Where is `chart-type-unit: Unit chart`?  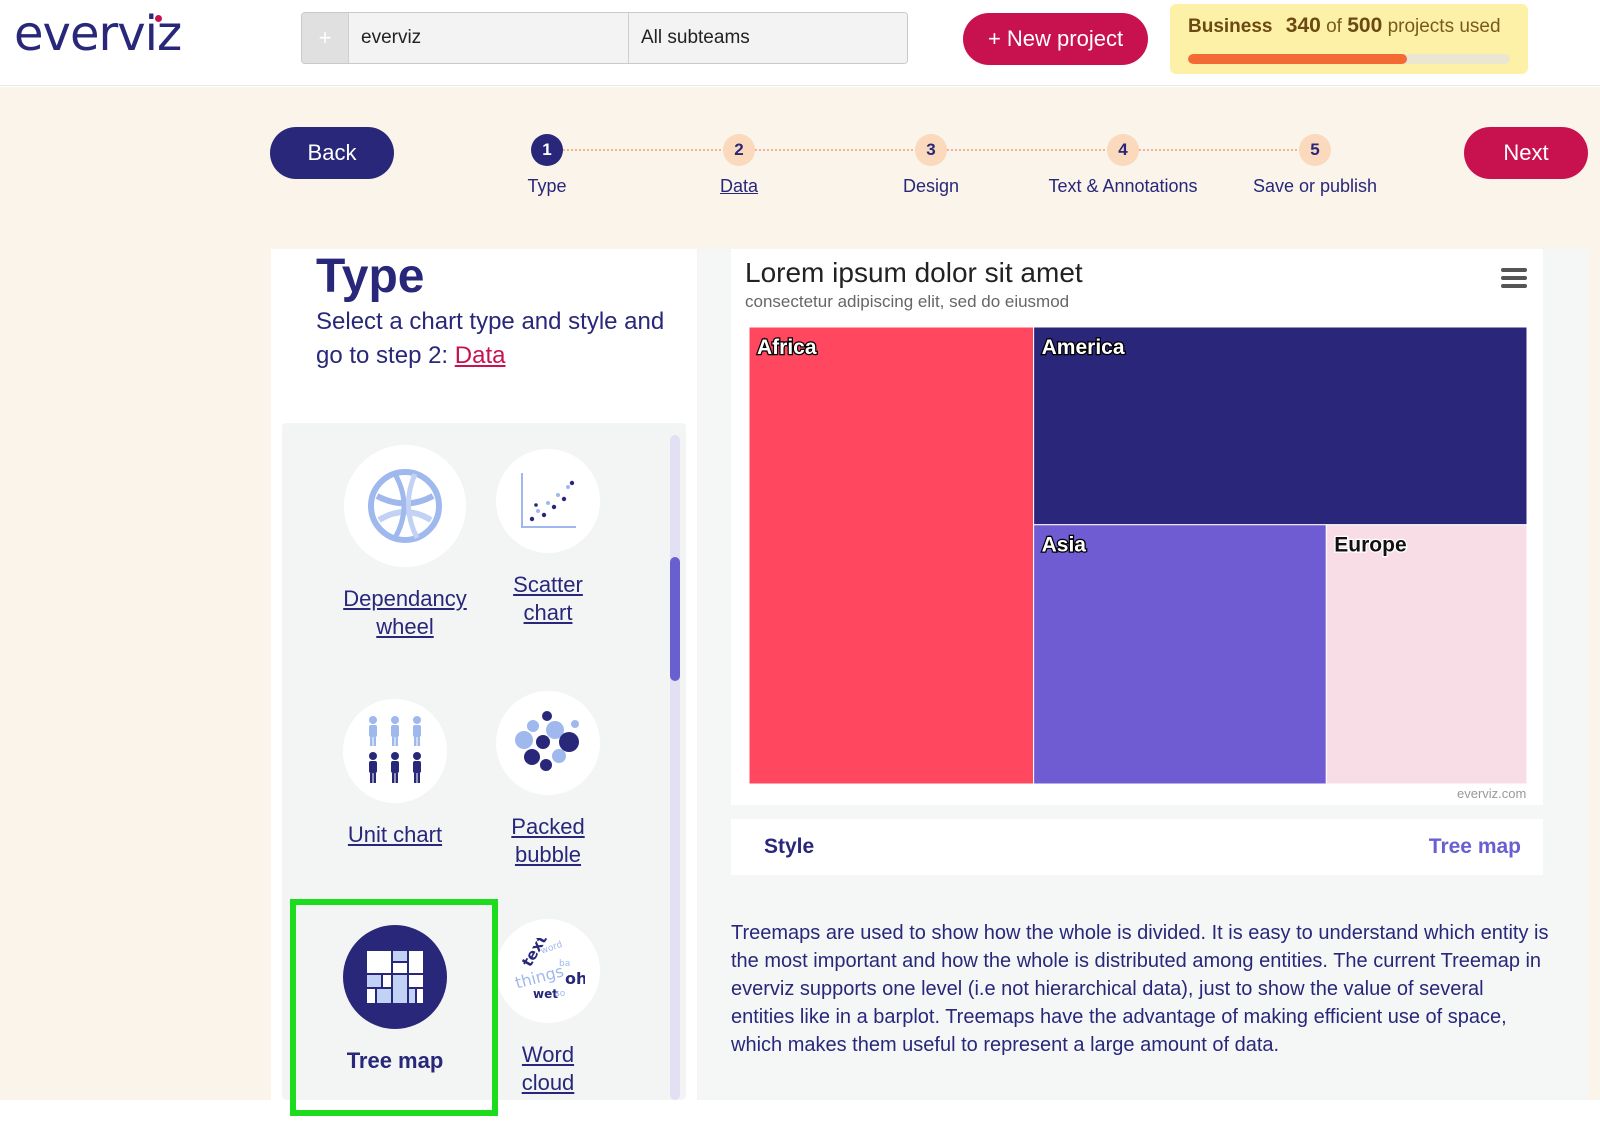 chart-type-unit: Unit chart is located at coordinates (395, 774).